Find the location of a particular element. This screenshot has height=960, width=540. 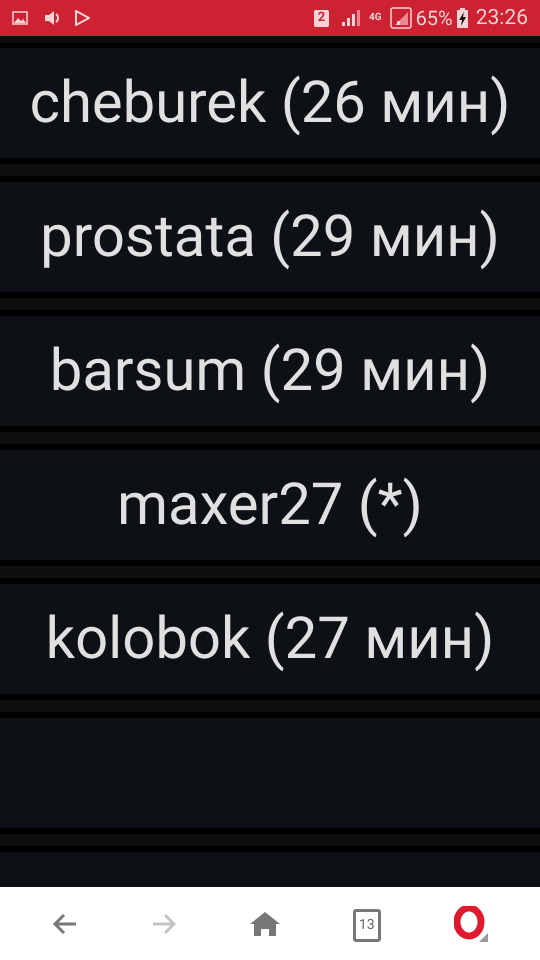

tabs-button: 13 is located at coordinates (366, 925).